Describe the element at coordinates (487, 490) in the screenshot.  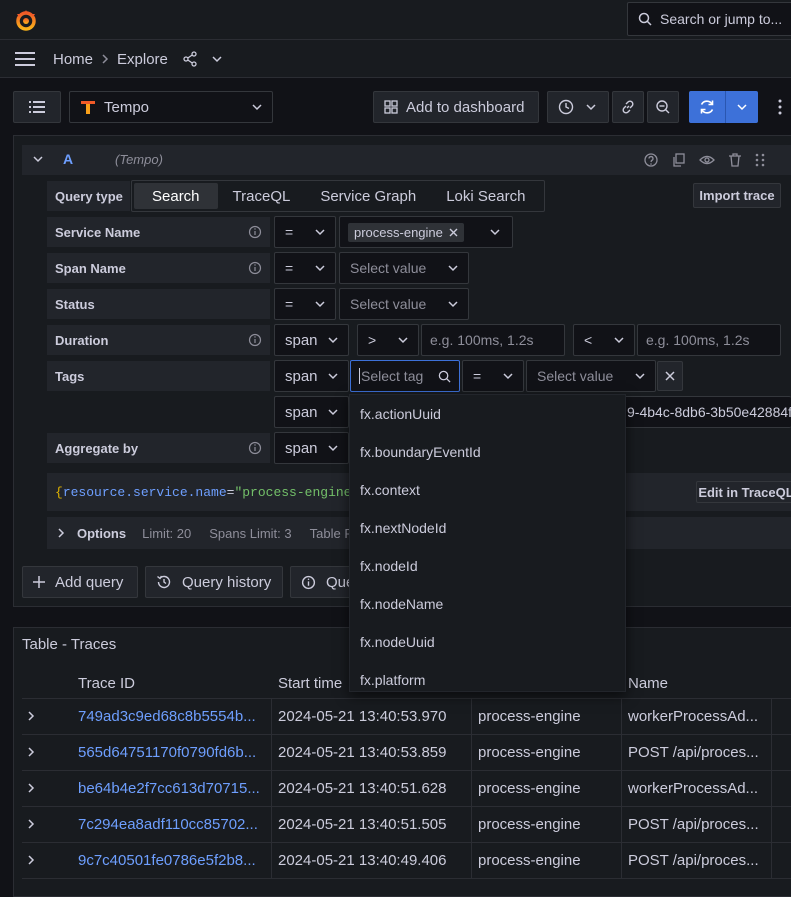
I see `dropdown-option: fx.context` at that location.